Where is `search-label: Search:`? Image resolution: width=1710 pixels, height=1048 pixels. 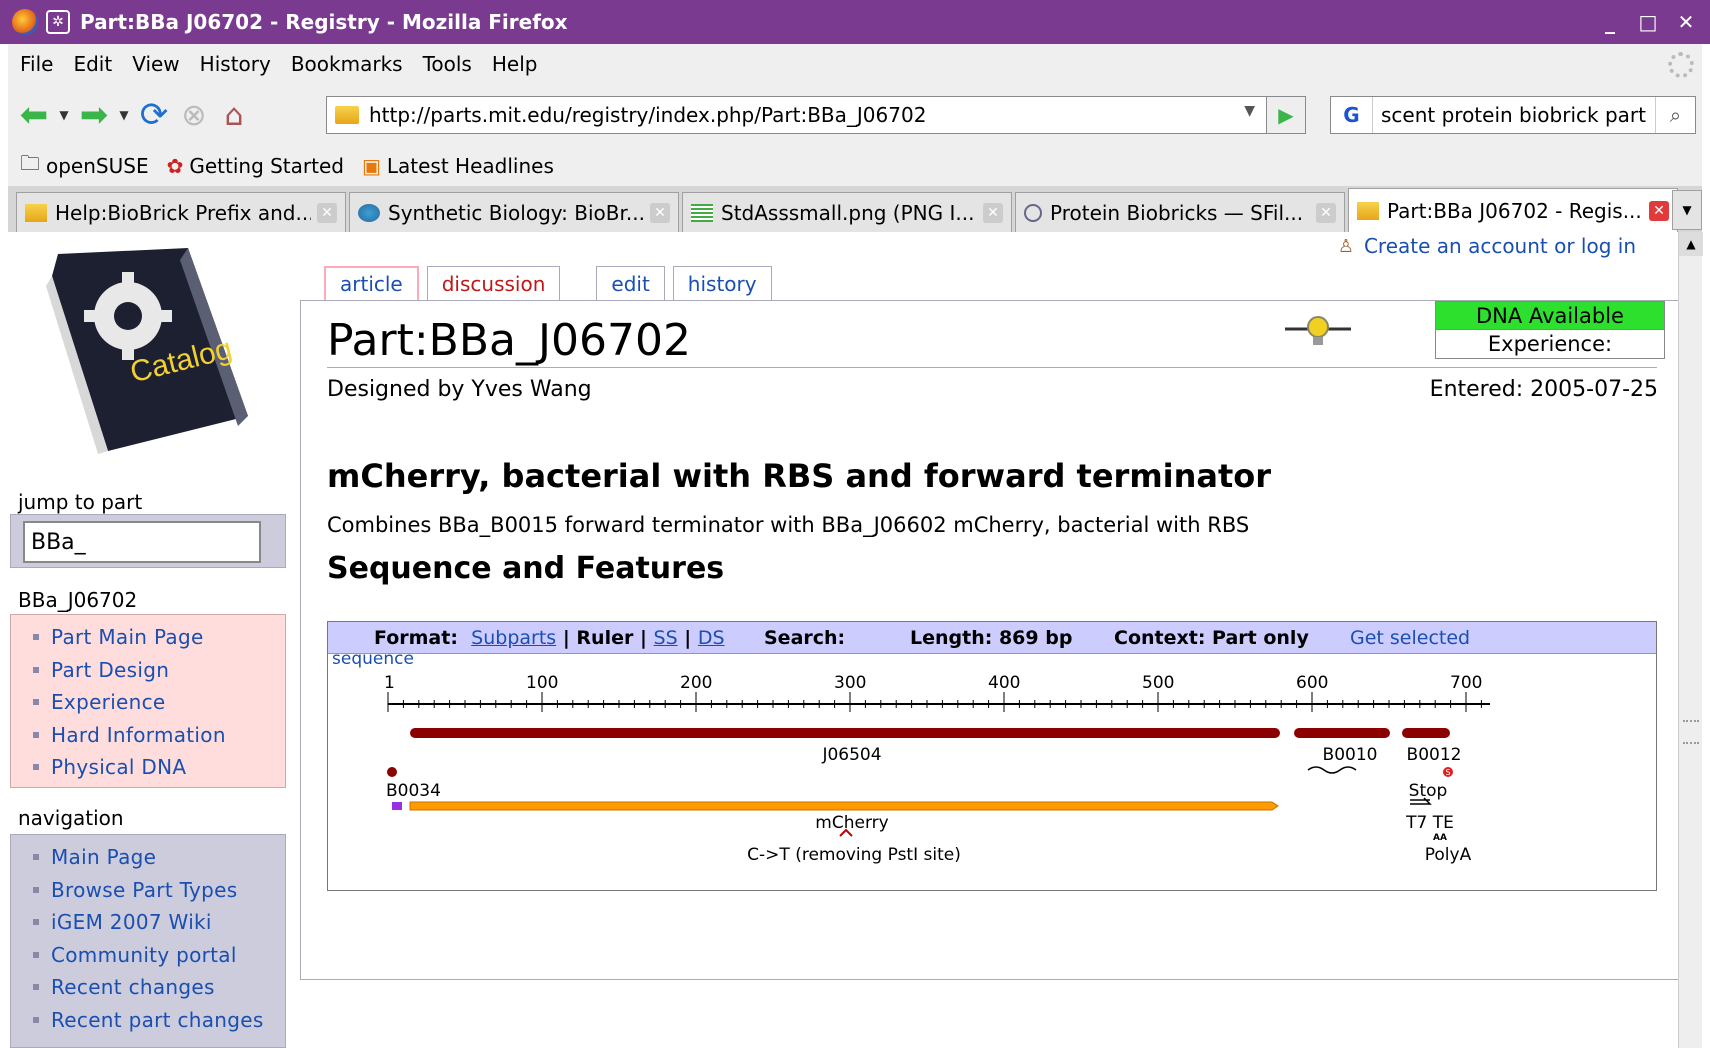
search-label: Search: is located at coordinates (804, 638).